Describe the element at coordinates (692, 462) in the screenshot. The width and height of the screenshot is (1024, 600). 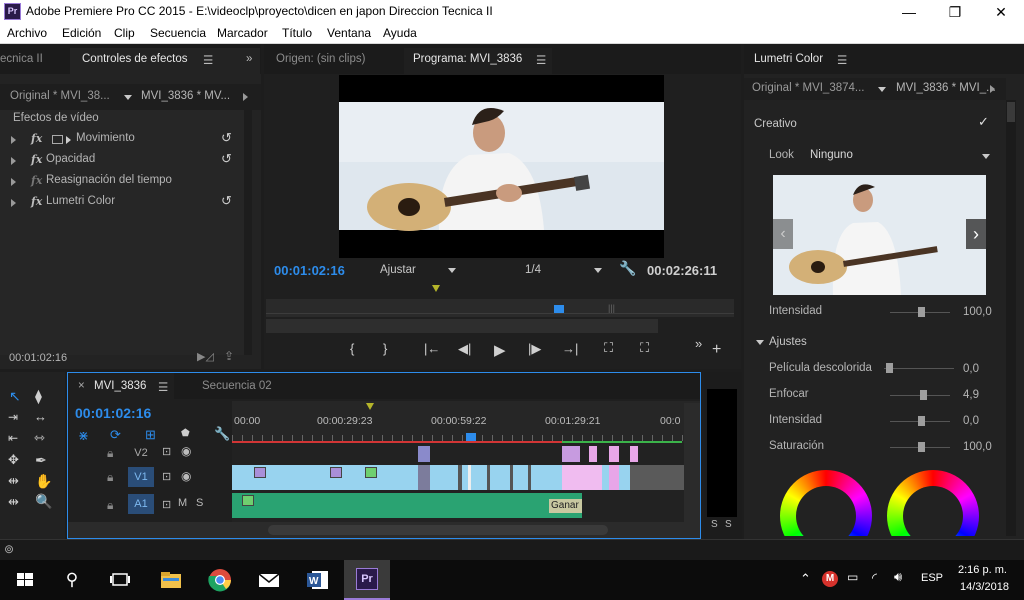
I see `timeline-vertical-scrollbar` at that location.